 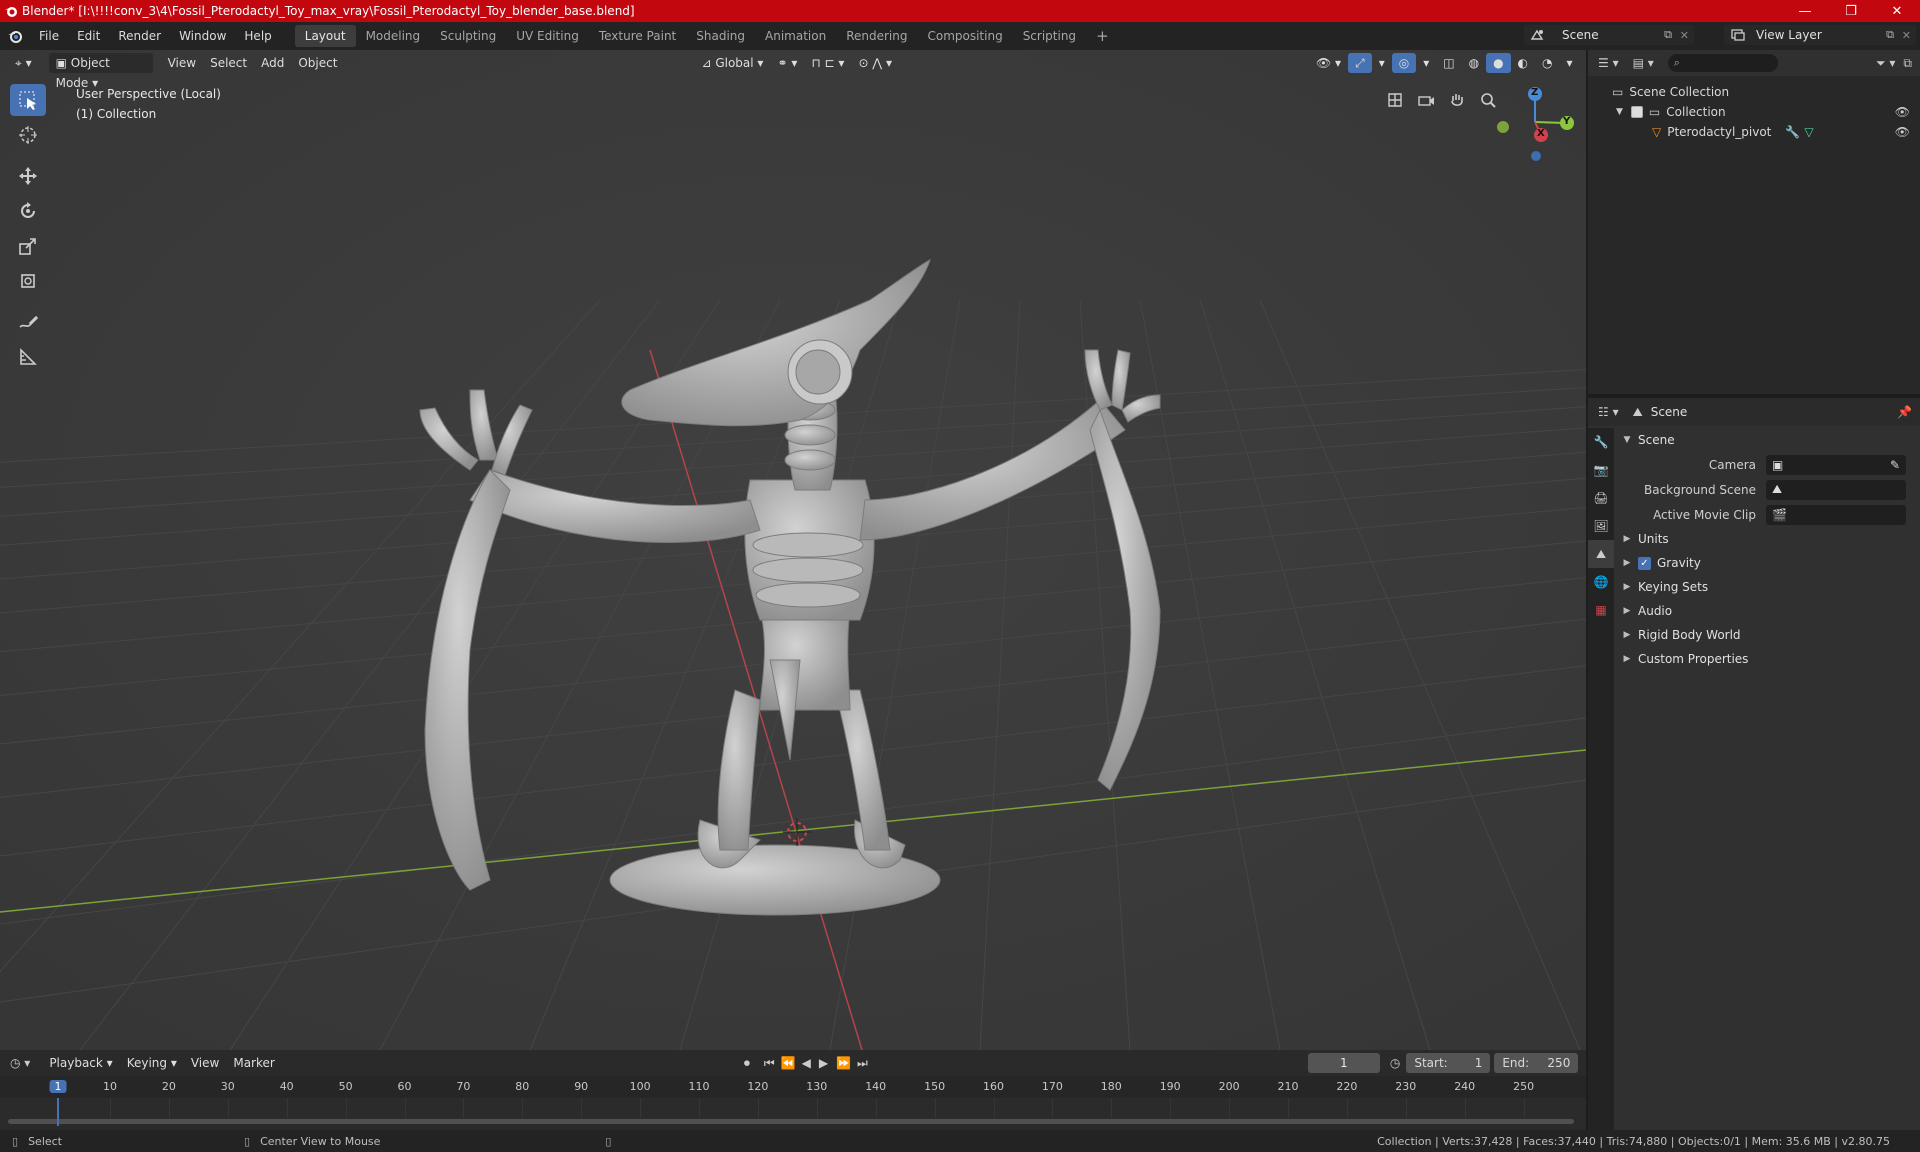 What do you see at coordinates (1547, 63) in the screenshot?
I see `rendered-shading-icon: ◔` at bounding box center [1547, 63].